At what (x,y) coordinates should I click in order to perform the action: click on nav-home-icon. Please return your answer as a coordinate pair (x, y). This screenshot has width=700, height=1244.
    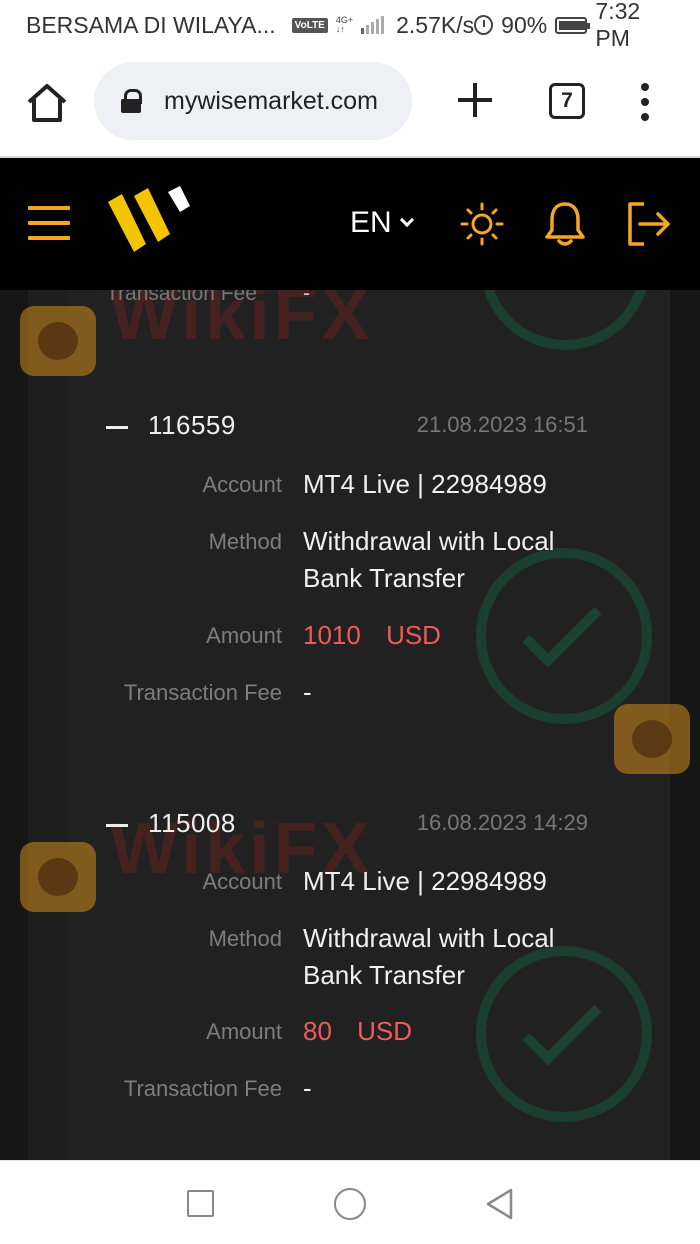
    Looking at the image, I should click on (350, 1204).